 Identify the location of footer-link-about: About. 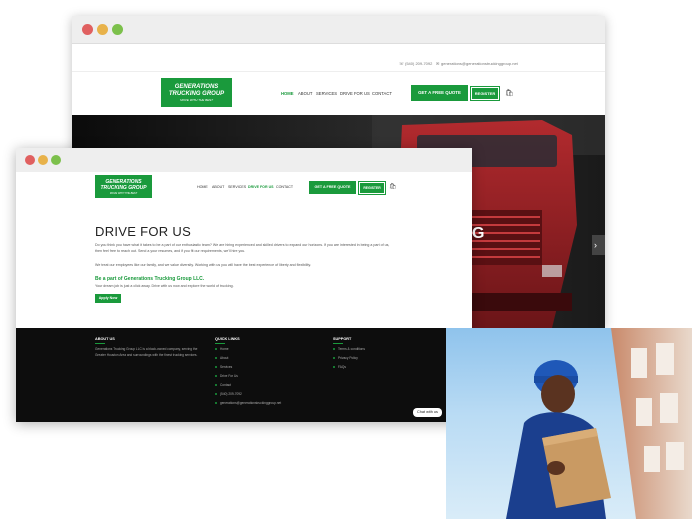
(224, 358).